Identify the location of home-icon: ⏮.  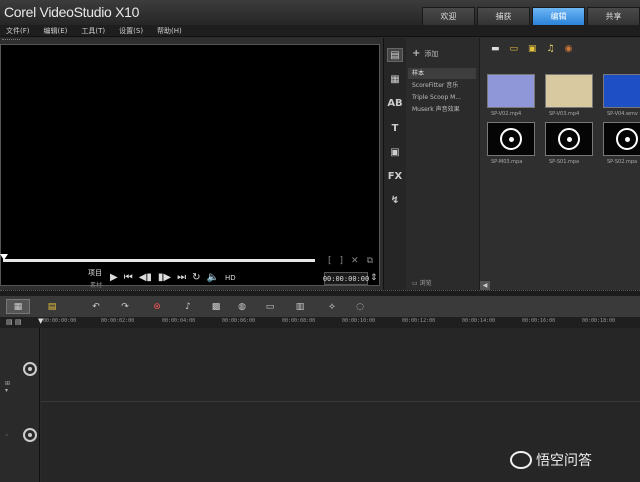
(128, 277).